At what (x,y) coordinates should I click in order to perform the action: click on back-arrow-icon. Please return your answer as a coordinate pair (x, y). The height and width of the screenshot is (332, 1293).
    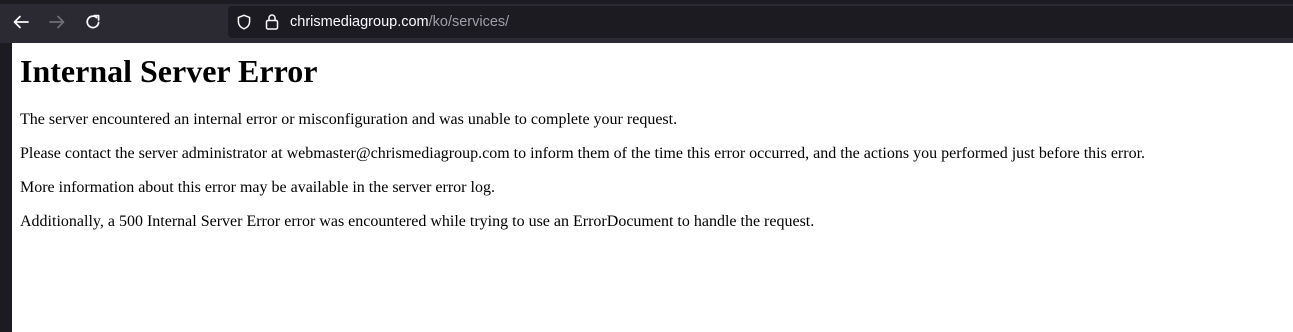
    Looking at the image, I should click on (21, 22).